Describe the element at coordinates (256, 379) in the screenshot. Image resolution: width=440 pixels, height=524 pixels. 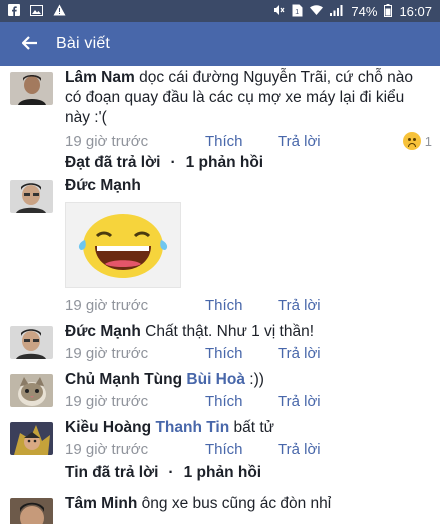
I see `comment-text: :))` at that location.